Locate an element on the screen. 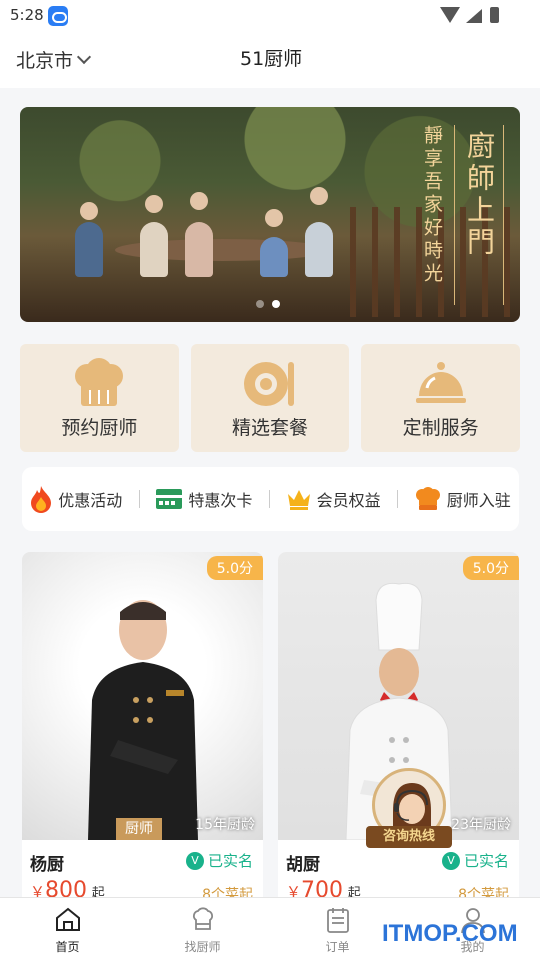 The height and width of the screenshot is (960, 540). chef-name: 胡厨 is located at coordinates (303, 865).